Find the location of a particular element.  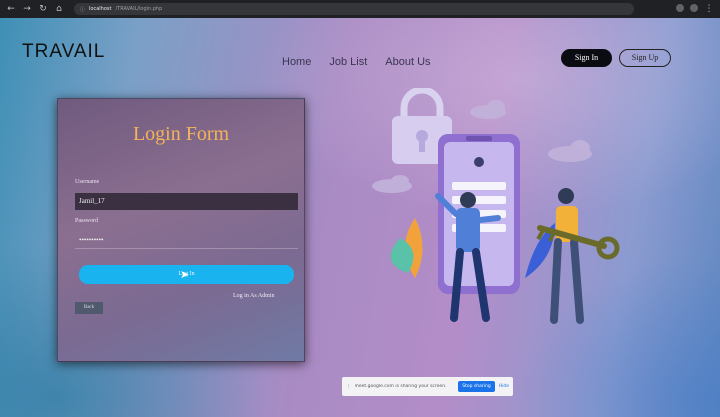

nav-link-about-us: About Us is located at coordinates (407, 62).